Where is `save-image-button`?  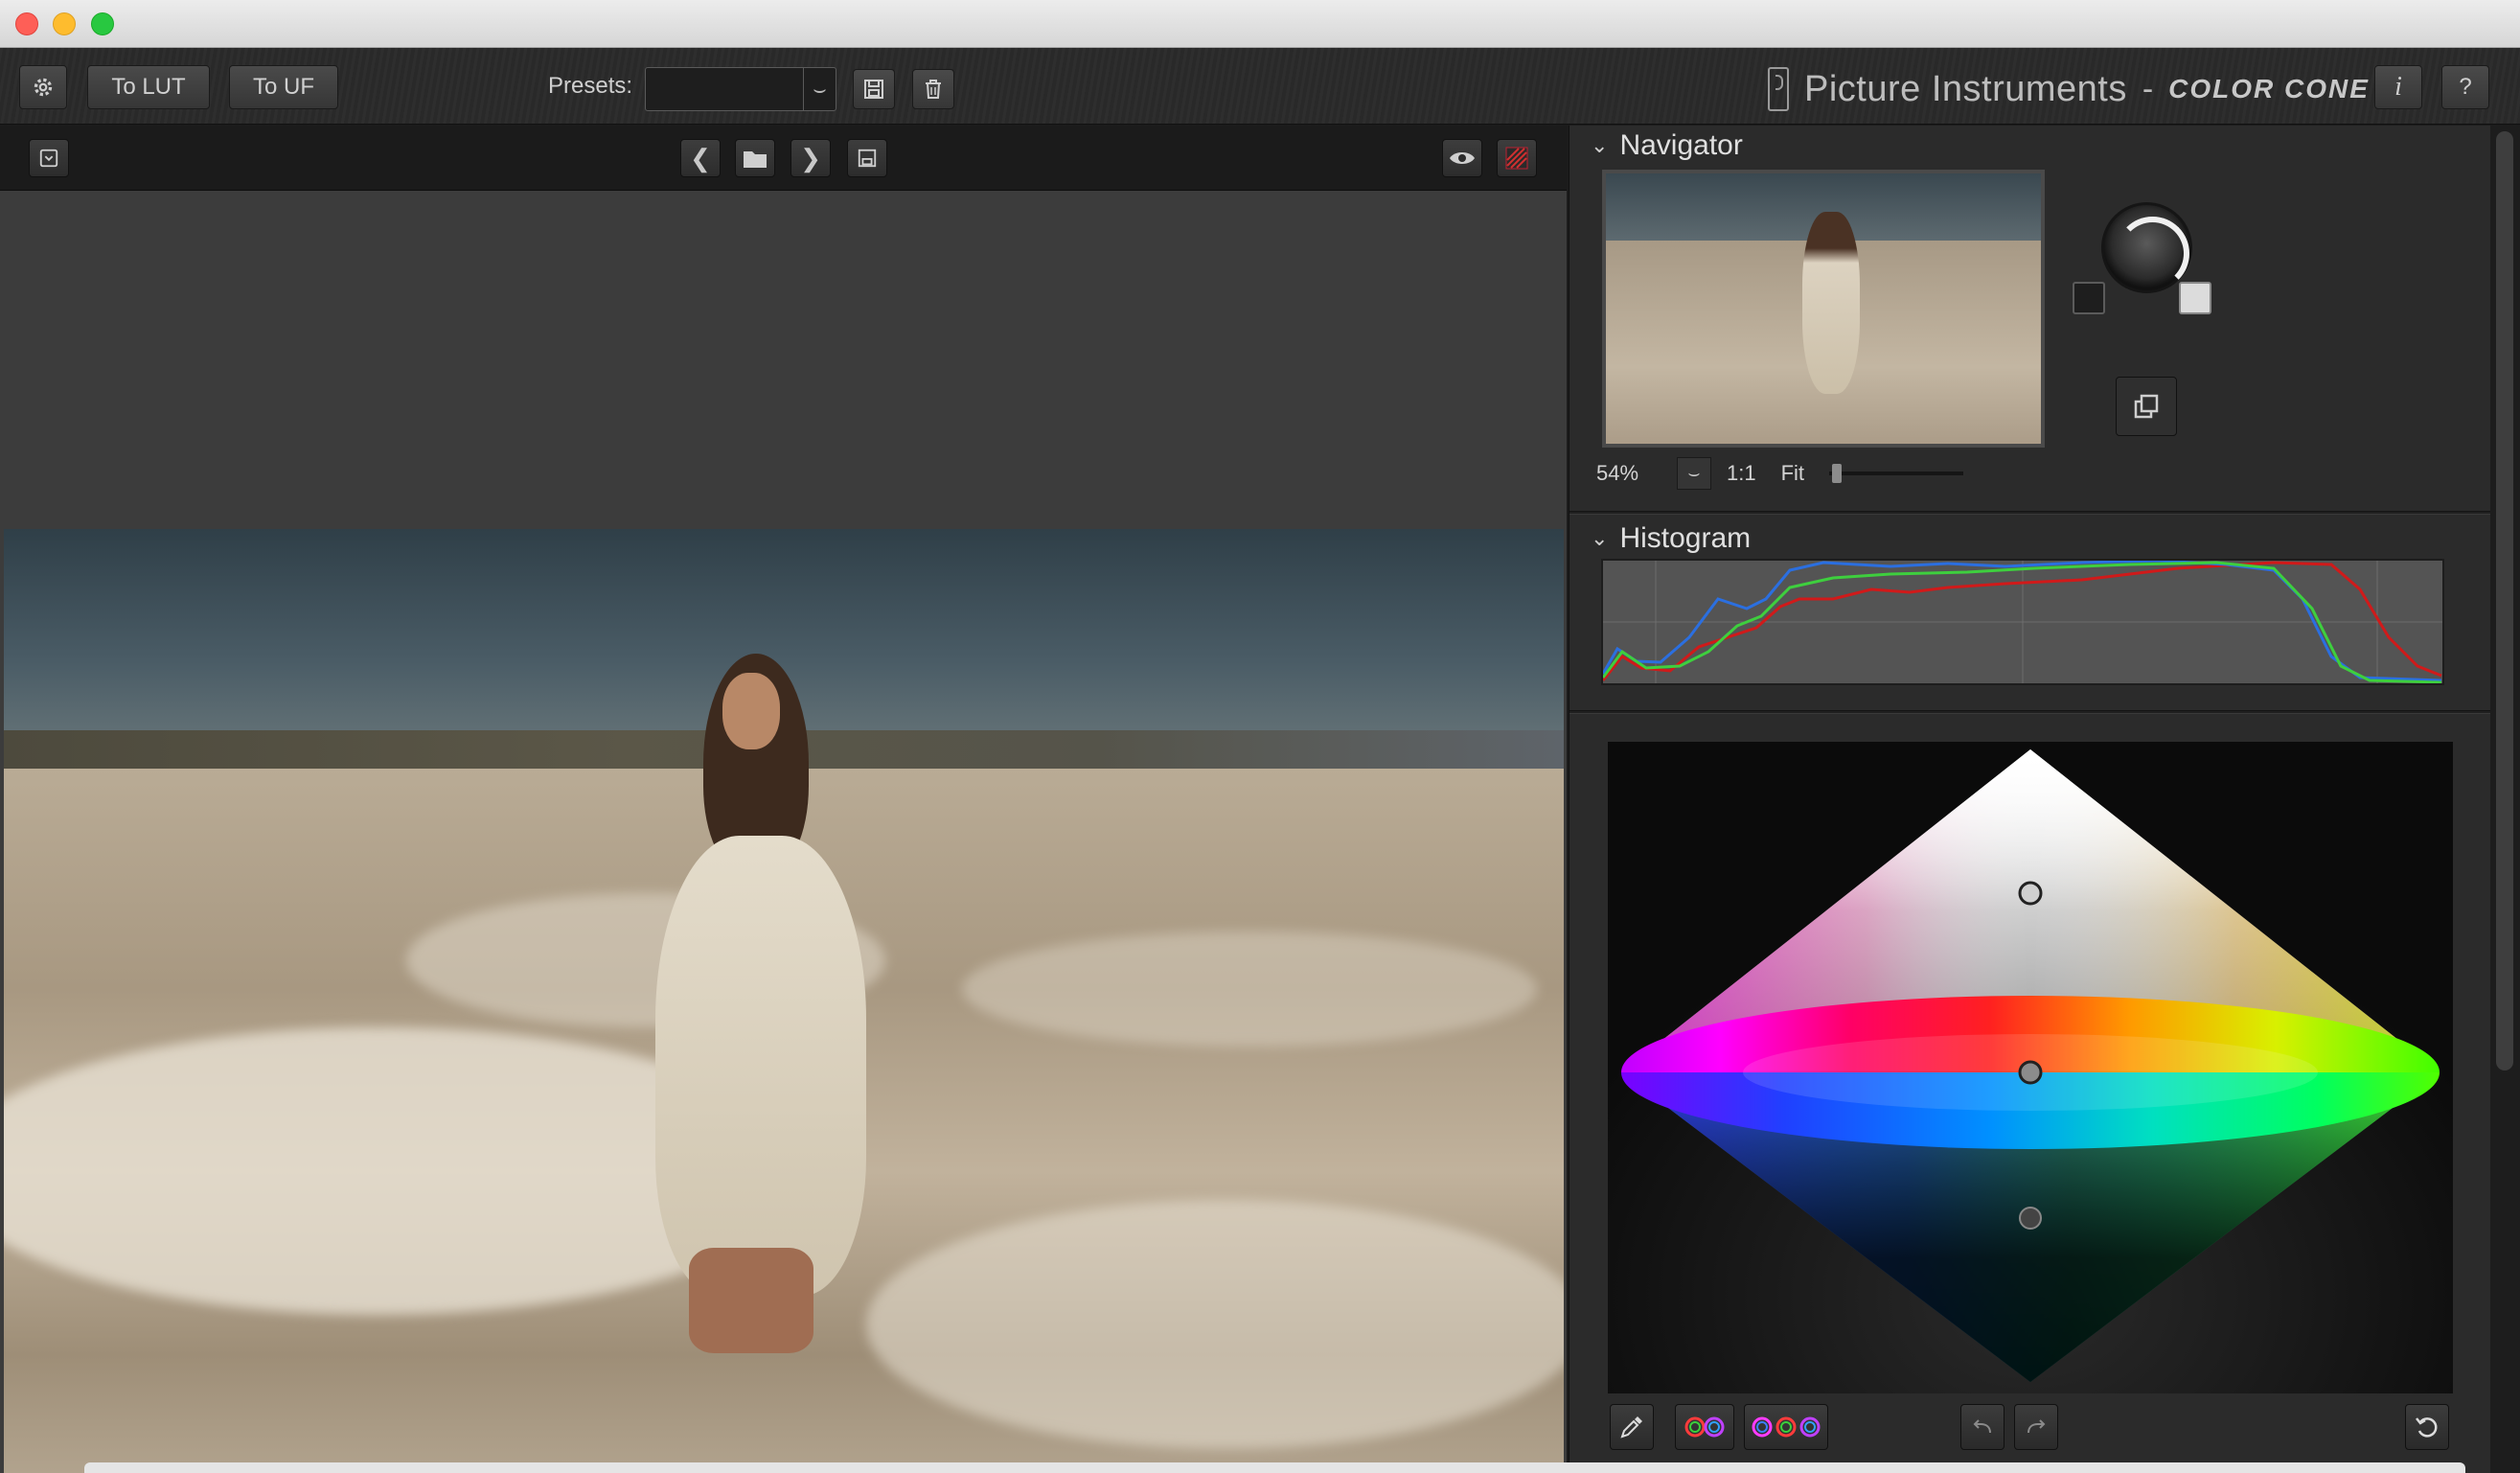 save-image-button is located at coordinates (867, 158).